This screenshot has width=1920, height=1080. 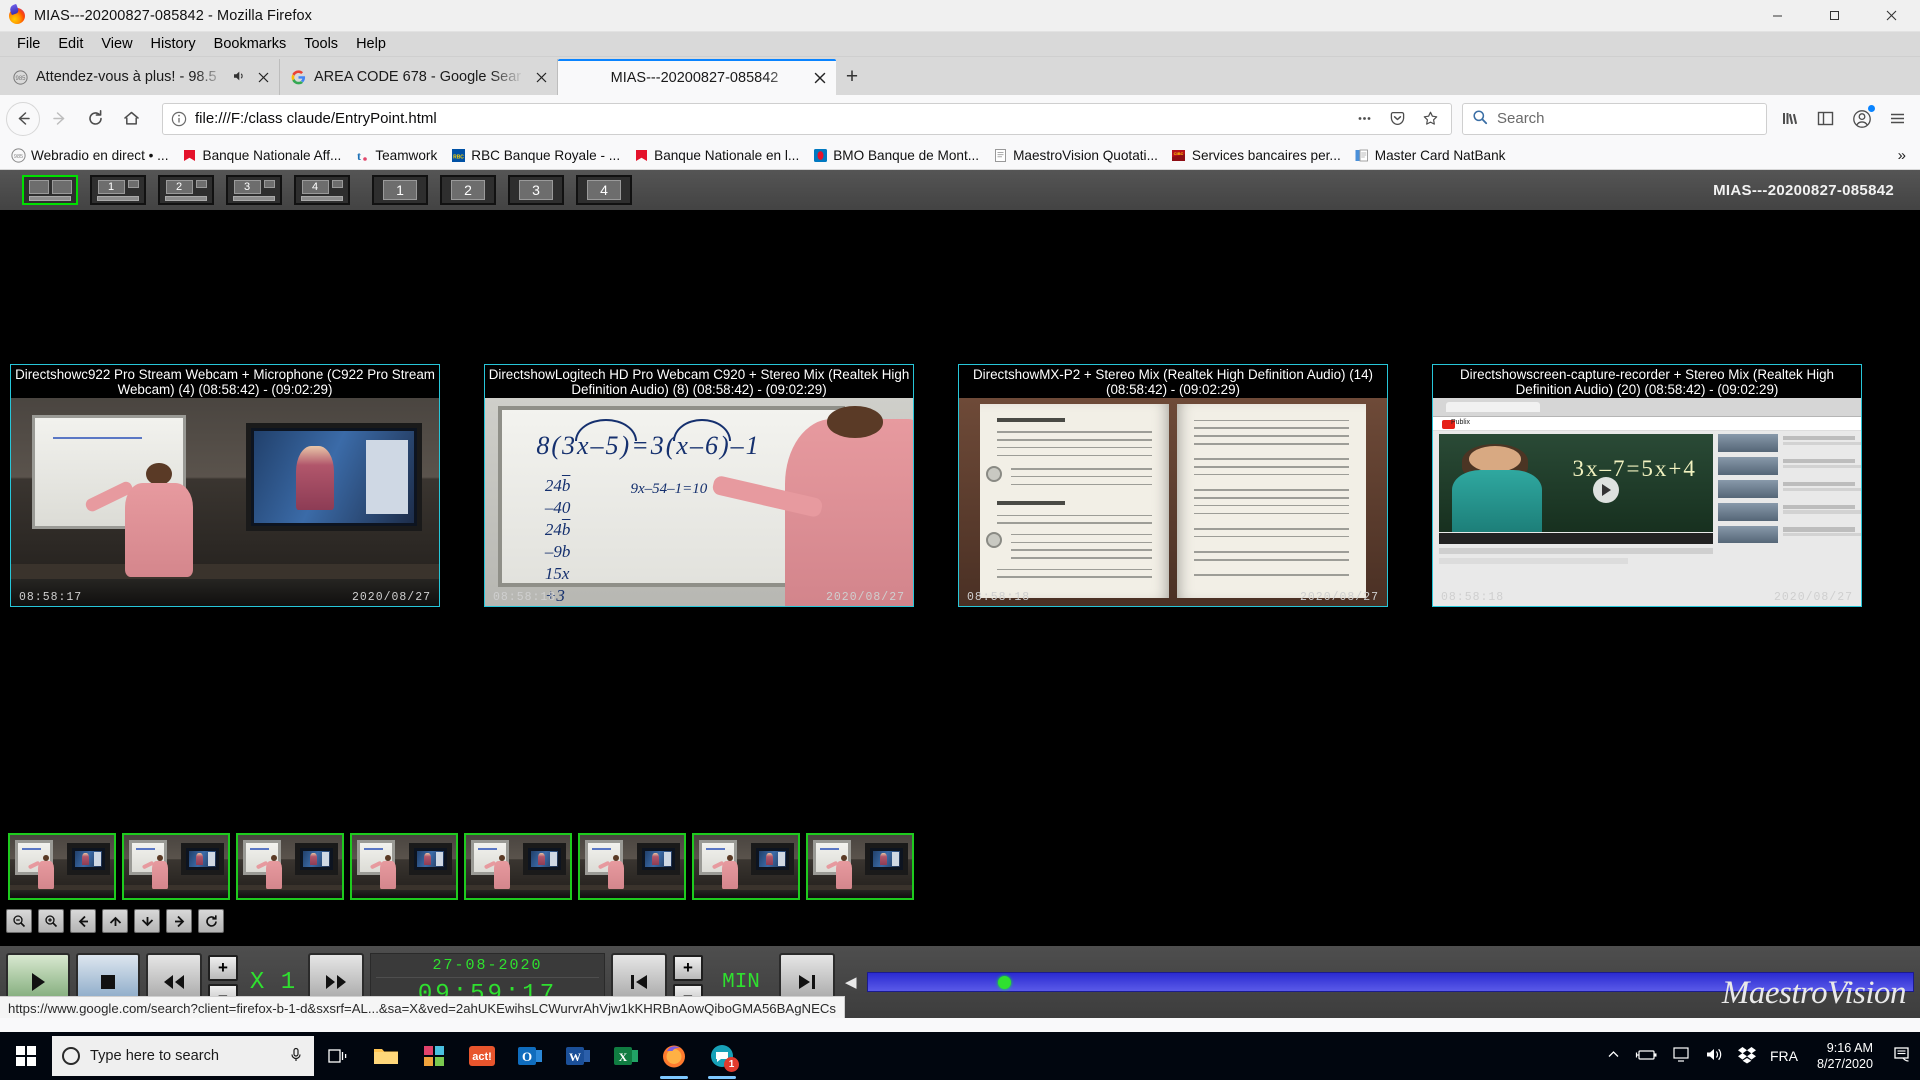 I want to click on close-button, so click(x=1891, y=16).